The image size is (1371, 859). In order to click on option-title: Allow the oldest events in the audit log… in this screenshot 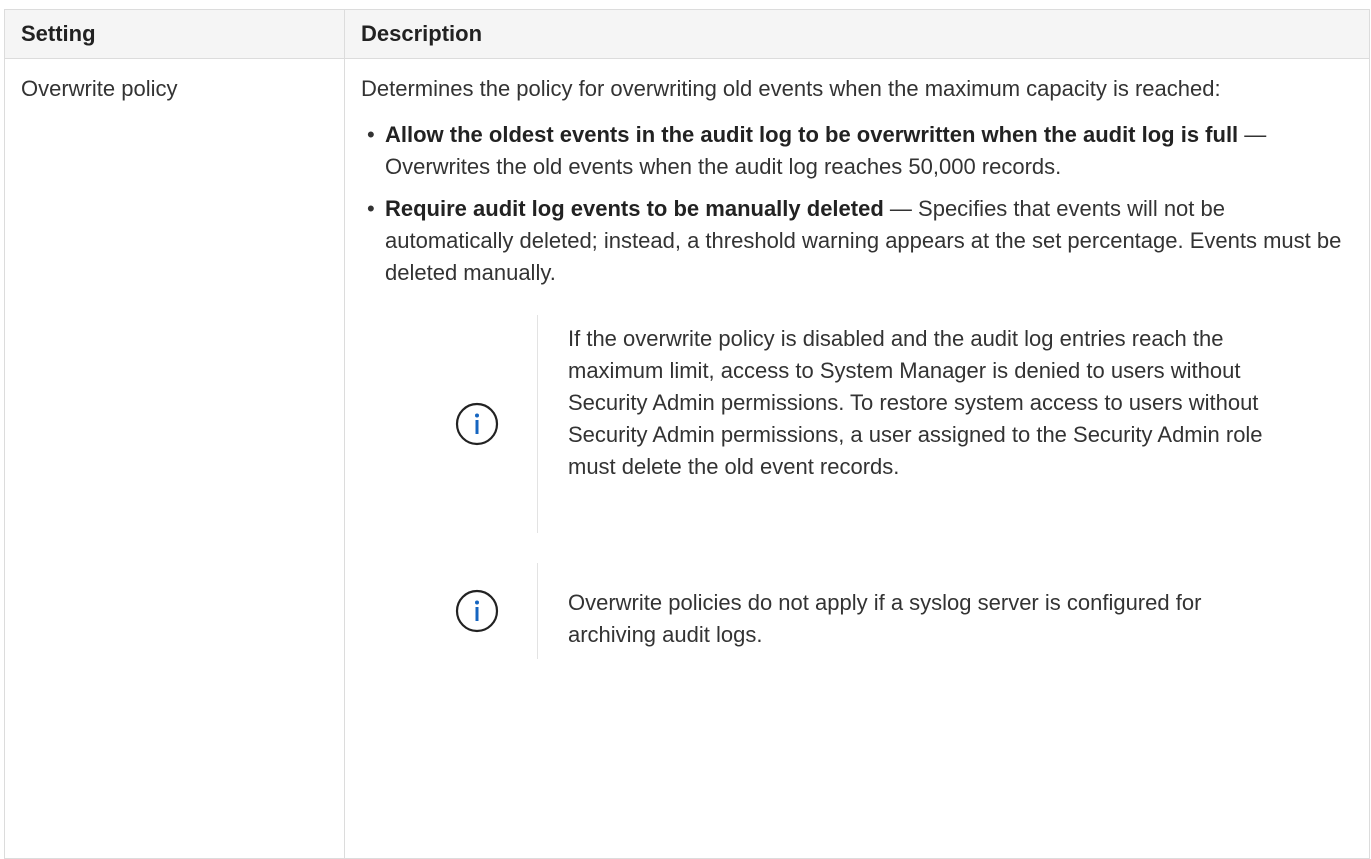, I will do `click(812, 134)`.